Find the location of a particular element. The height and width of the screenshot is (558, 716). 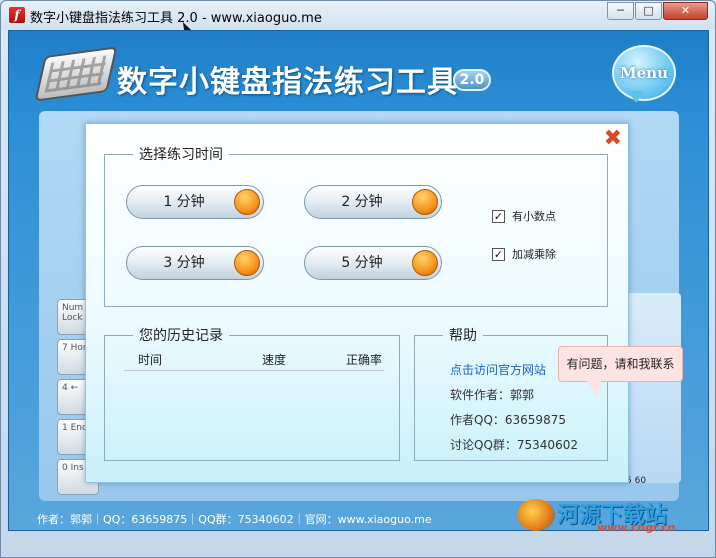

flash-app-icon: f is located at coordinates (17, 15).